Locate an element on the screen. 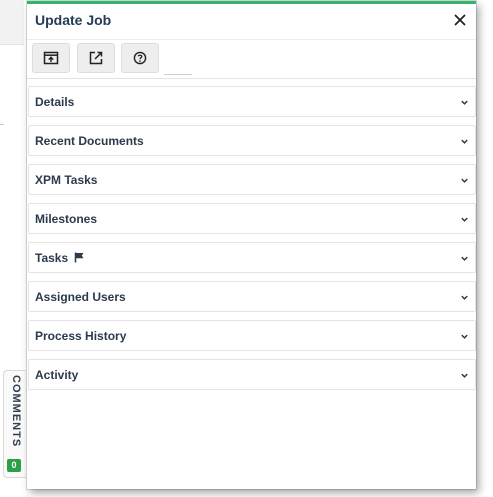  section-tasks: Tasks is located at coordinates (252, 257).